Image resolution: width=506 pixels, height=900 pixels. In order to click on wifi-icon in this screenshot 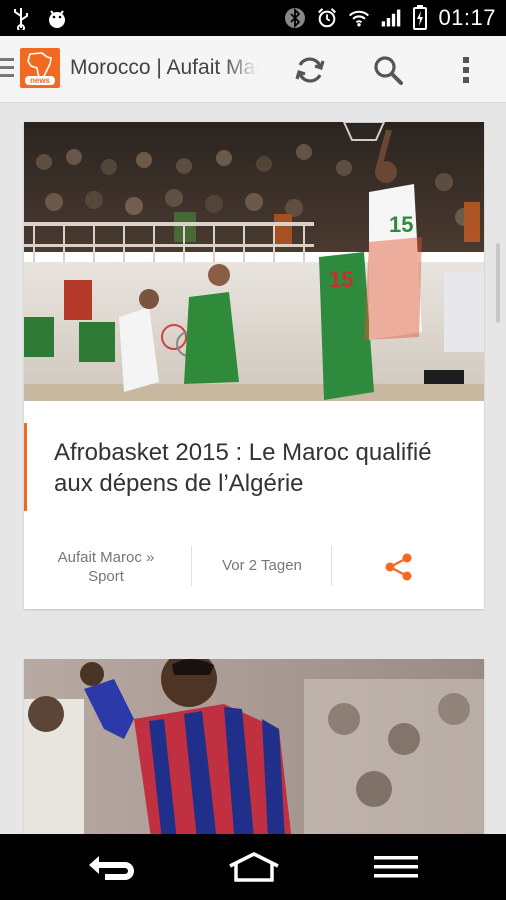, I will do `click(359, 18)`.